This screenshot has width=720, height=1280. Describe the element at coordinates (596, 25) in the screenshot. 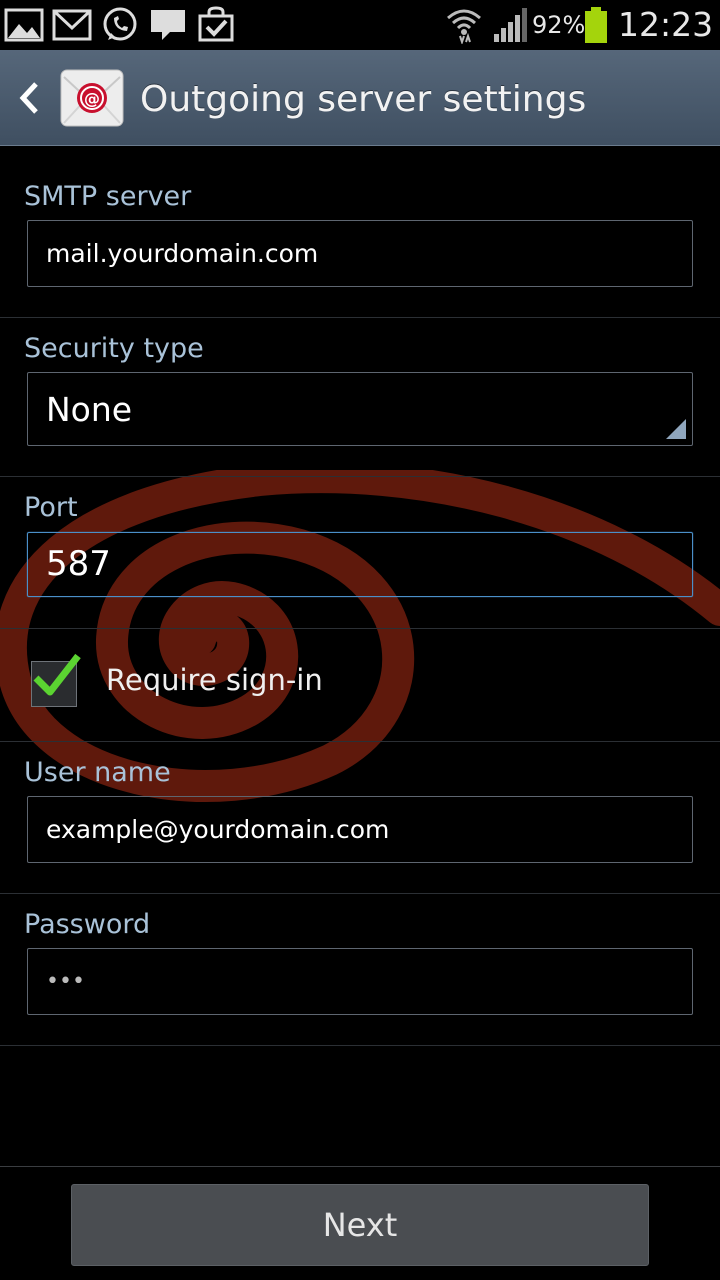

I see `battery-icon` at that location.